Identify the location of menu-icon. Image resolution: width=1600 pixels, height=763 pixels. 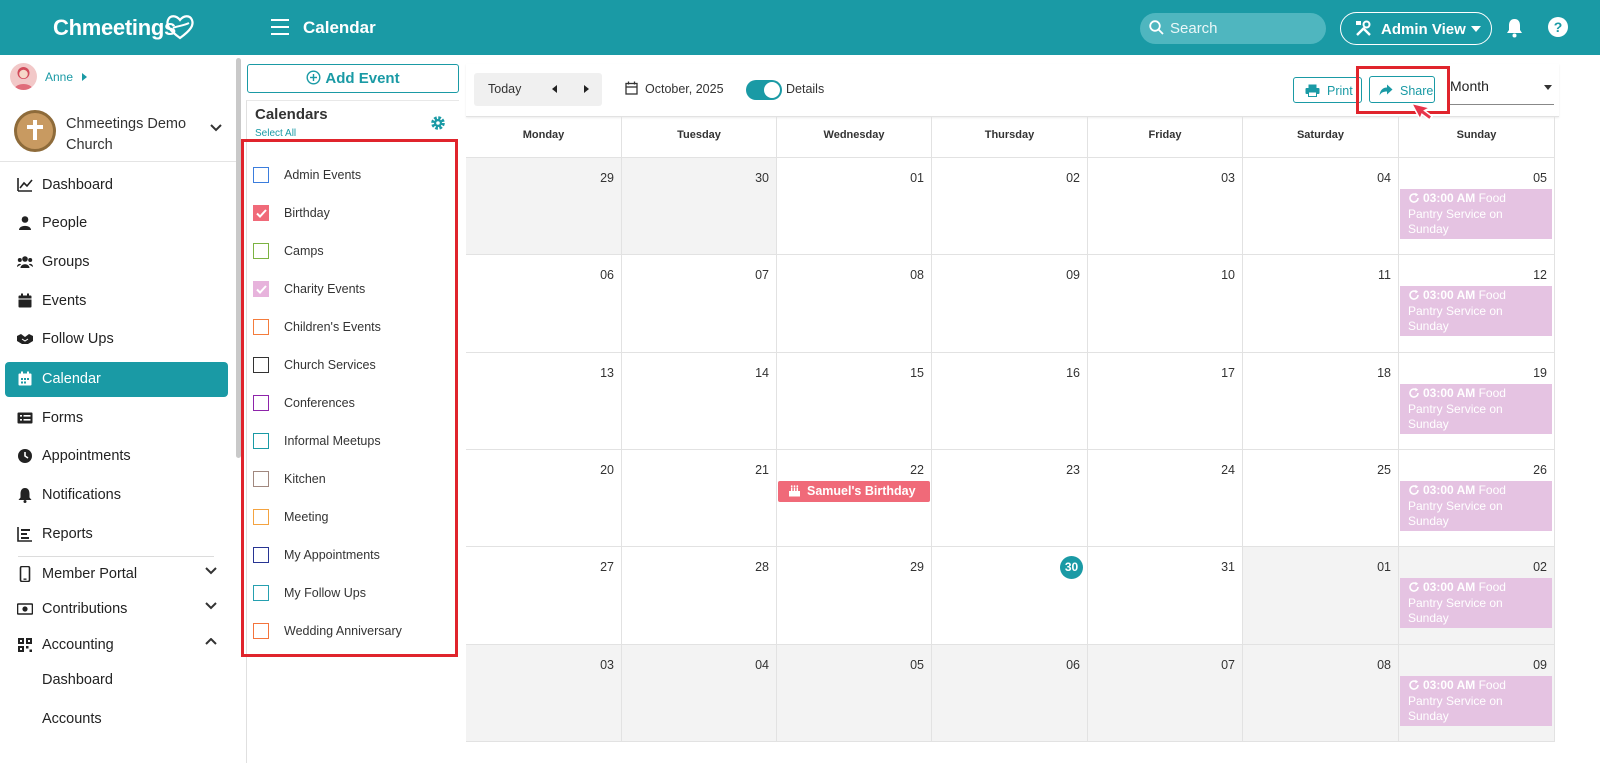
(280, 27).